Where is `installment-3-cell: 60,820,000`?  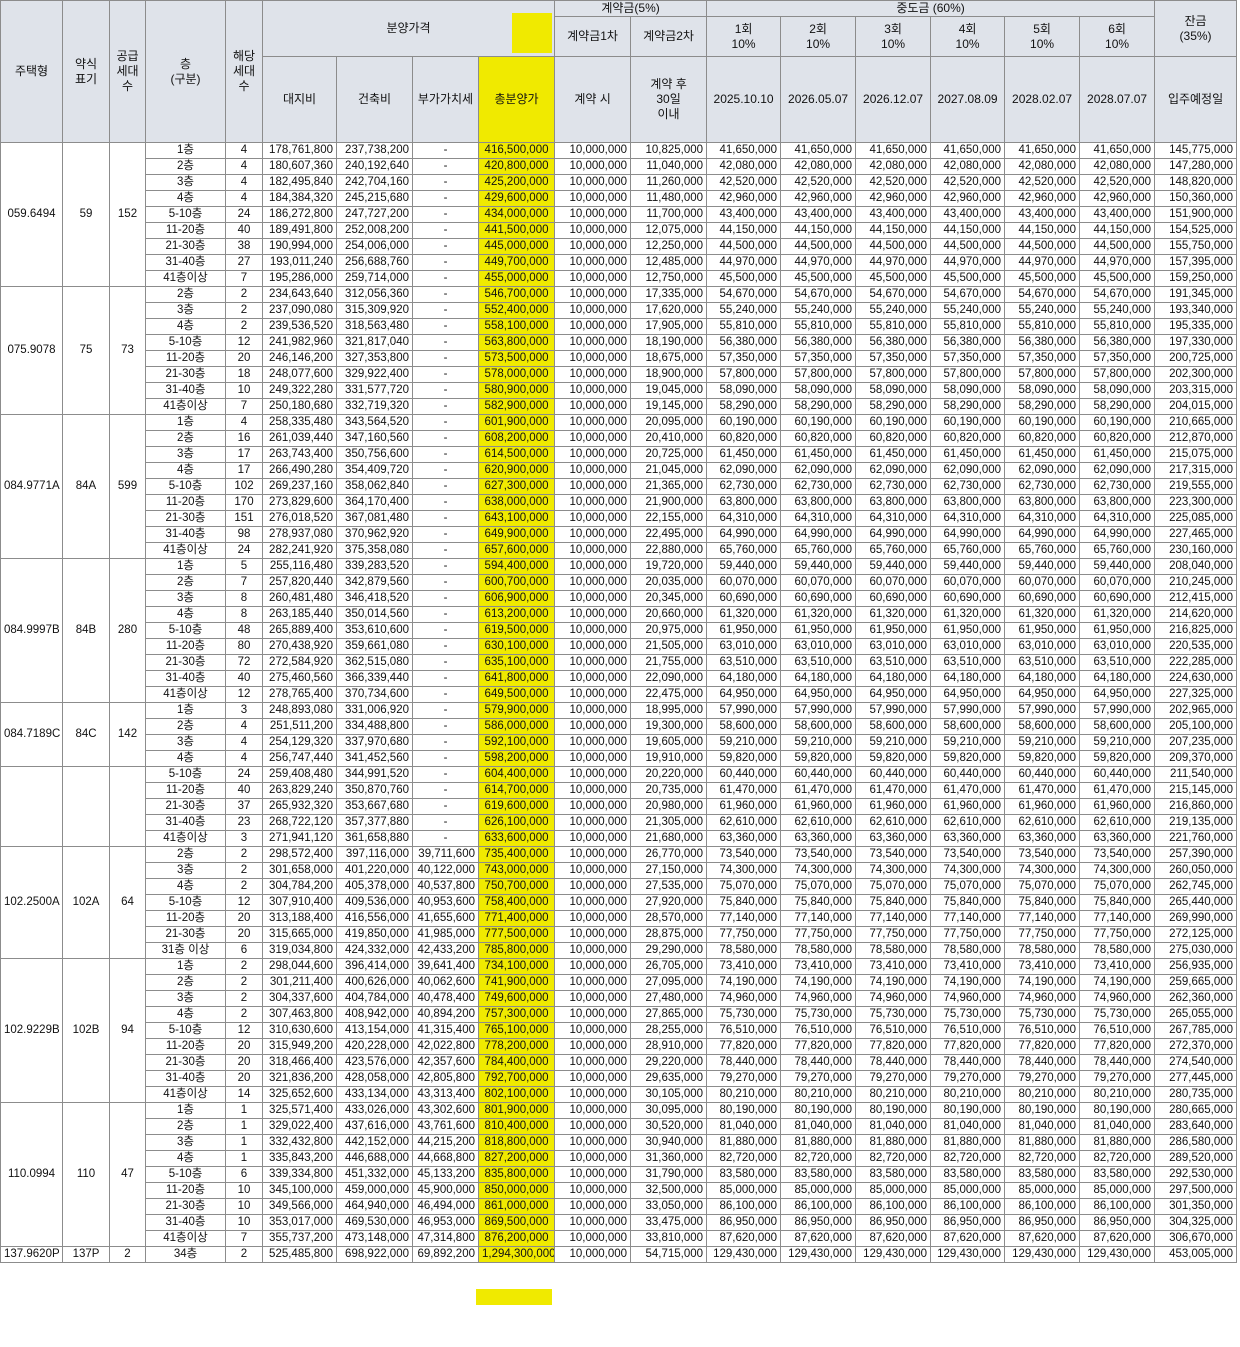
installment-3-cell: 60,820,000 is located at coordinates (893, 438).